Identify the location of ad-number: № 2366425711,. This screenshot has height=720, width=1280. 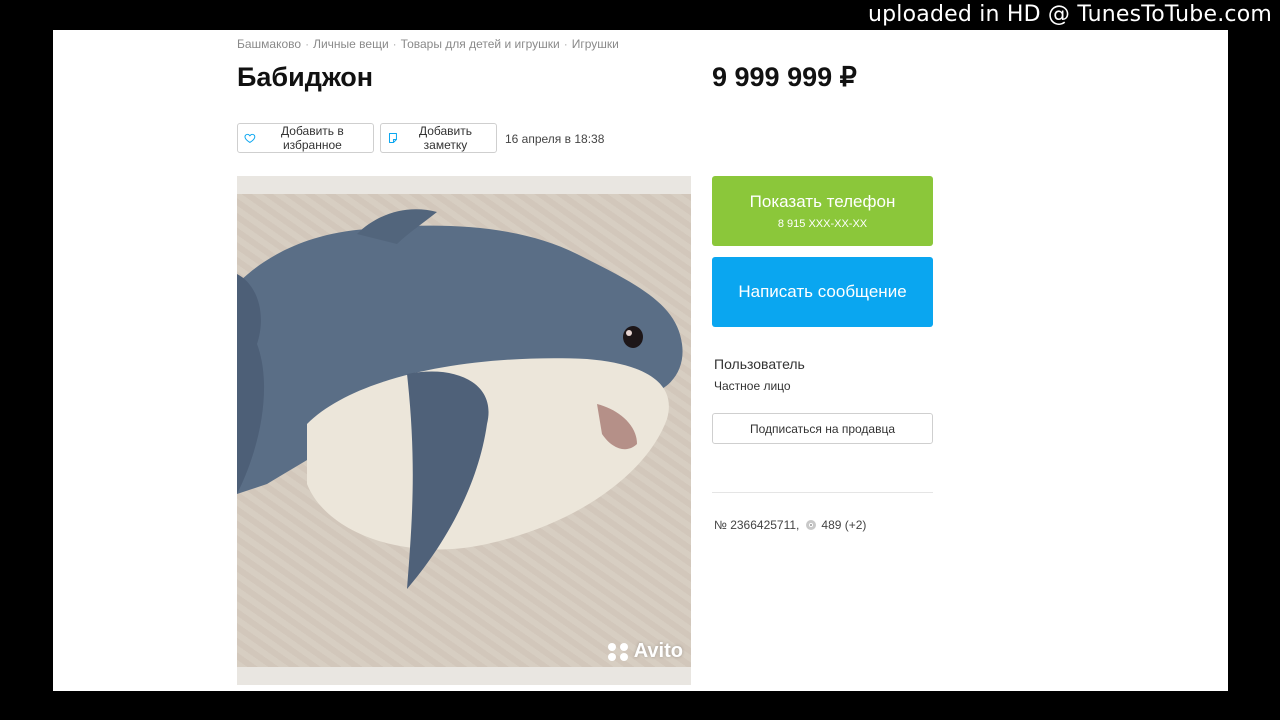
(757, 525).